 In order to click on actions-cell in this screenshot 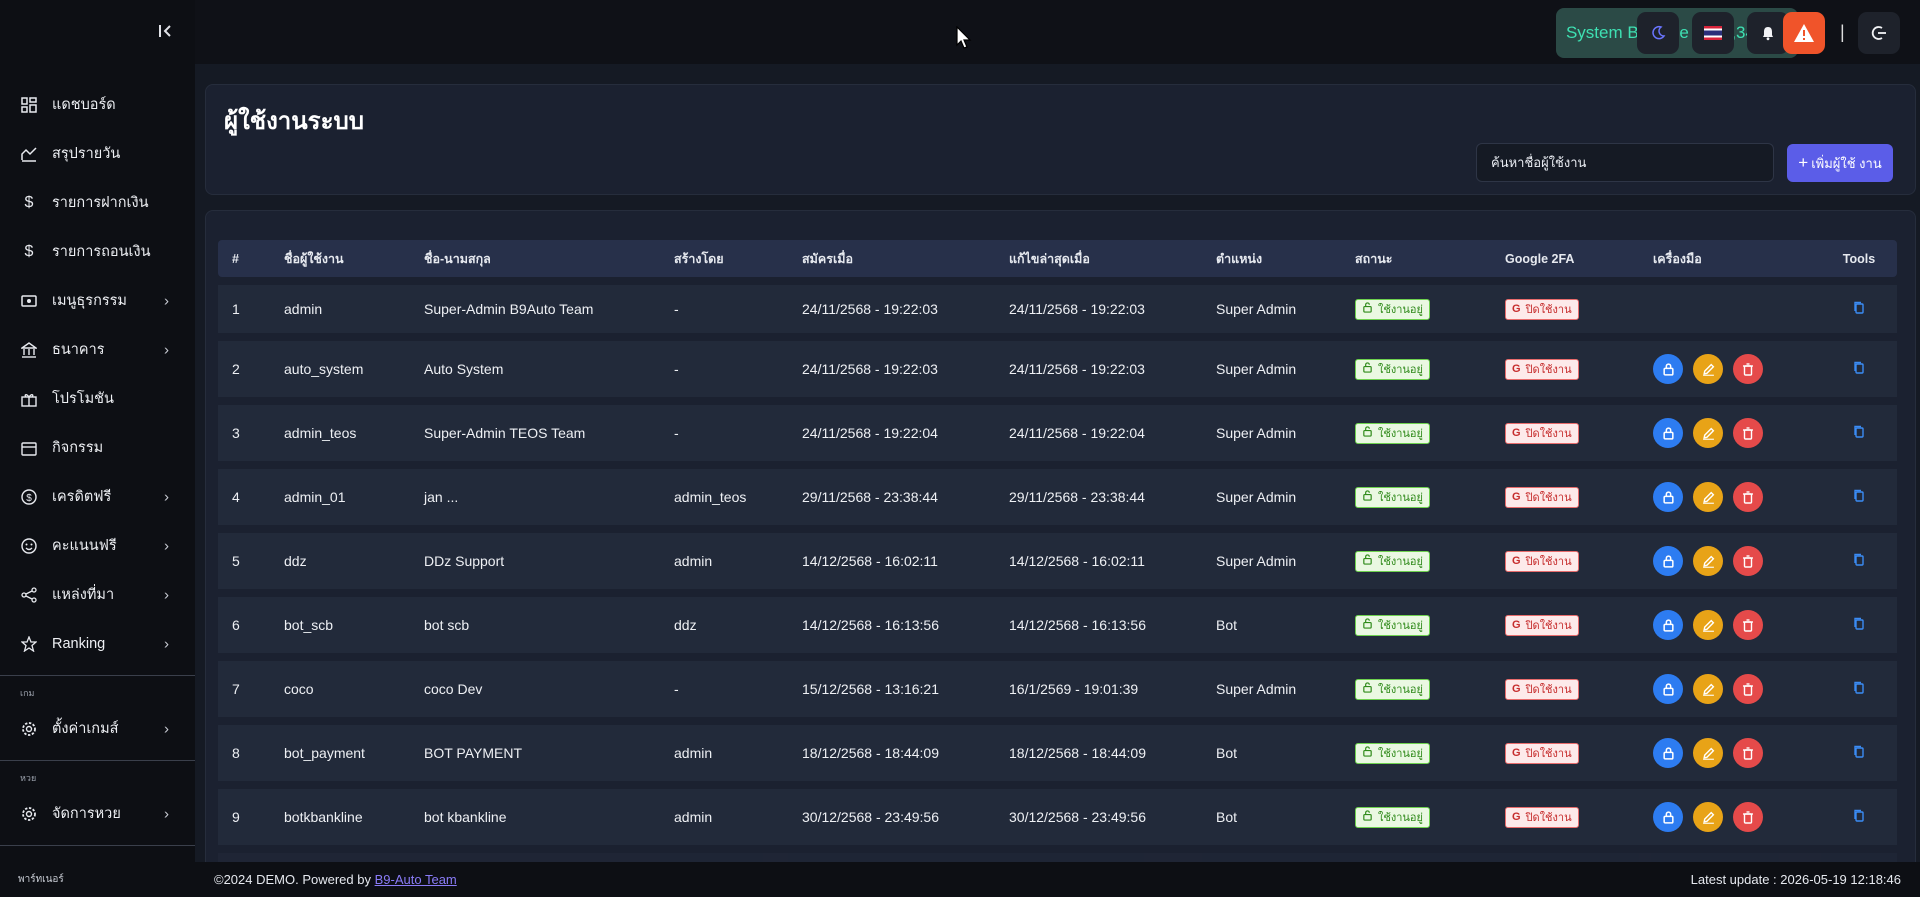, I will do `click(1730, 433)`.